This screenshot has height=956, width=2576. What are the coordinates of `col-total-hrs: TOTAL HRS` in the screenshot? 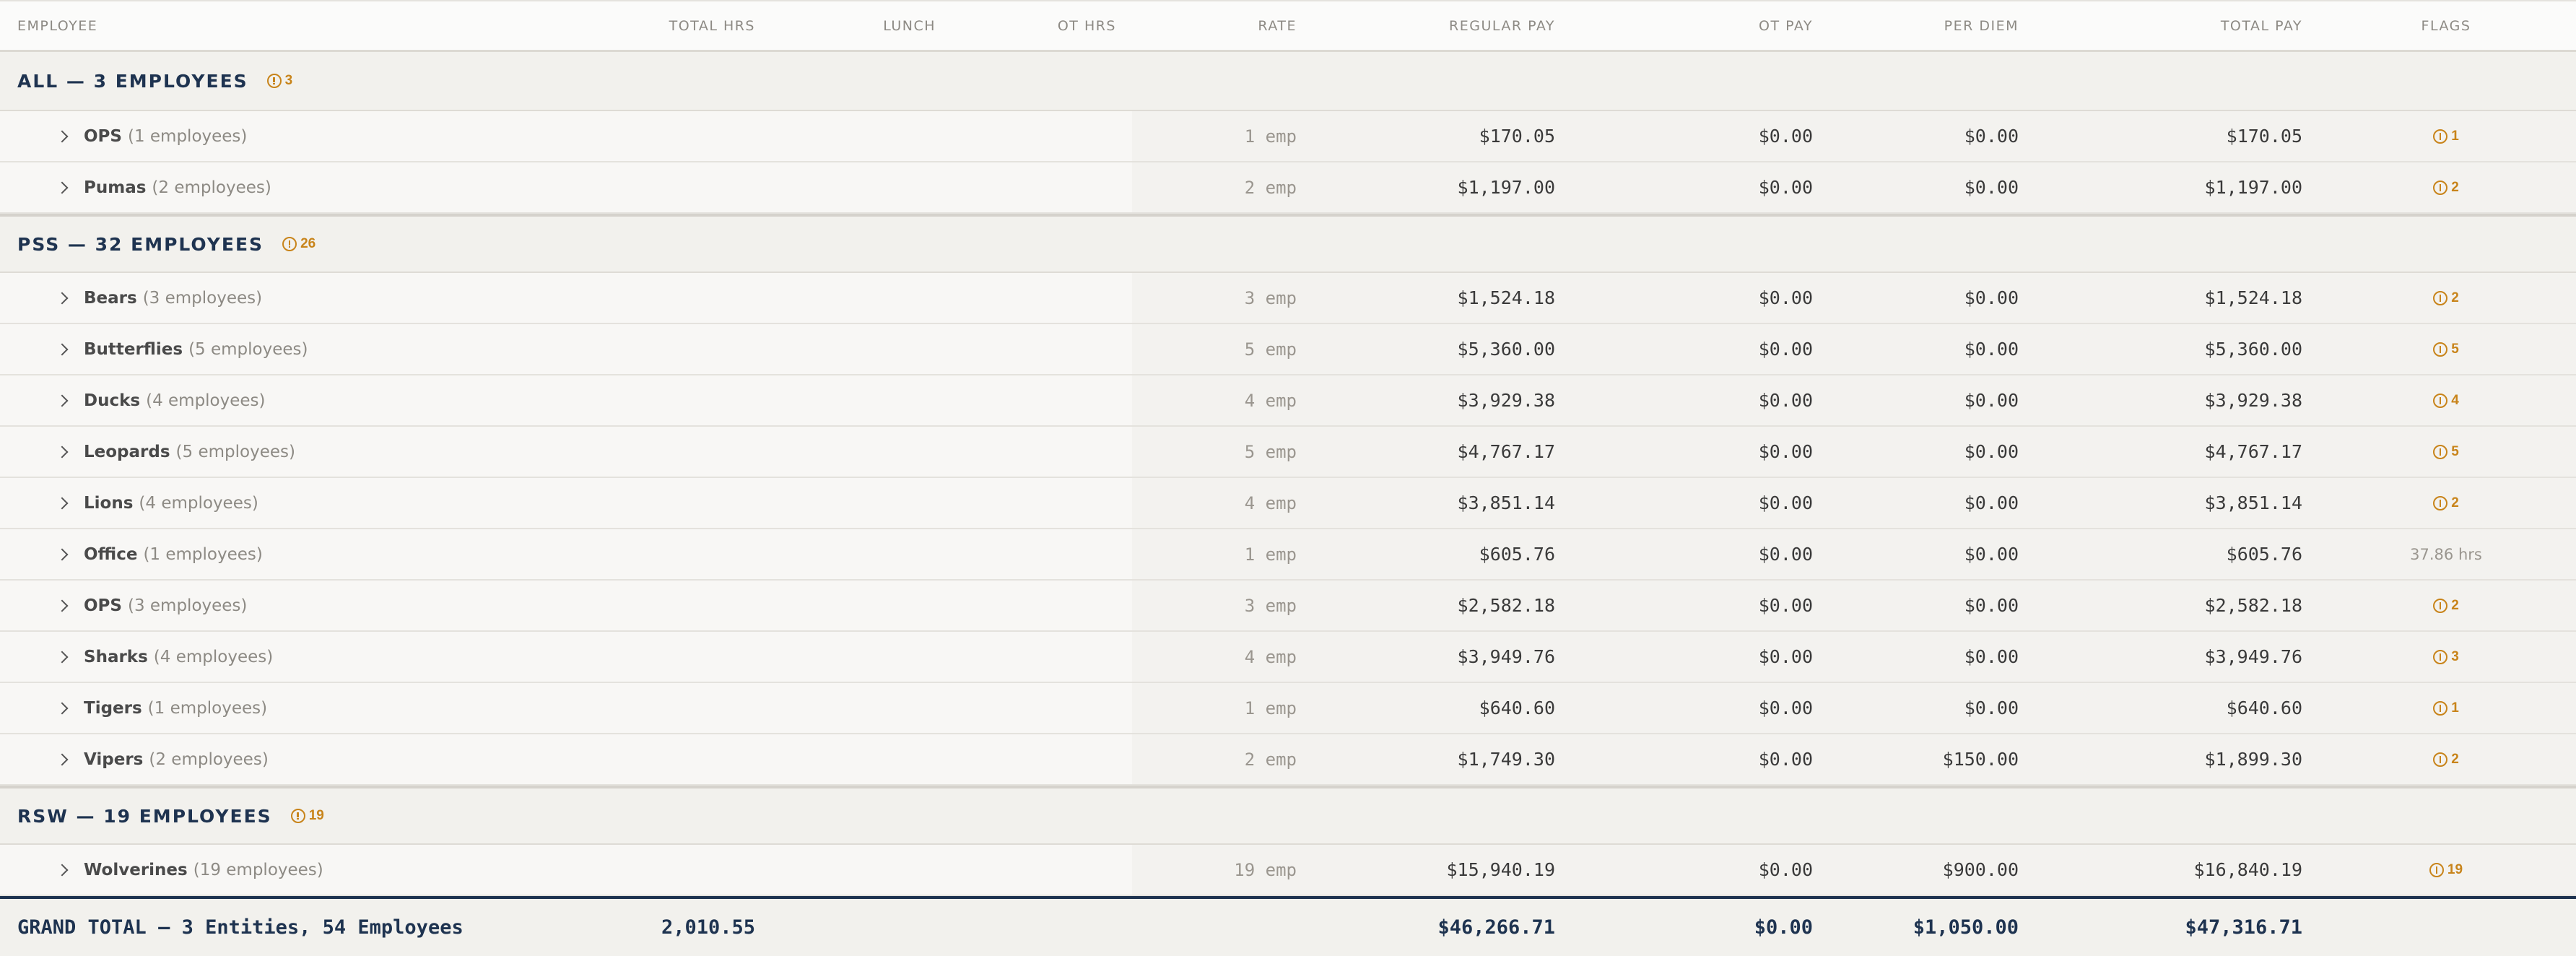 It's located at (695, 25).